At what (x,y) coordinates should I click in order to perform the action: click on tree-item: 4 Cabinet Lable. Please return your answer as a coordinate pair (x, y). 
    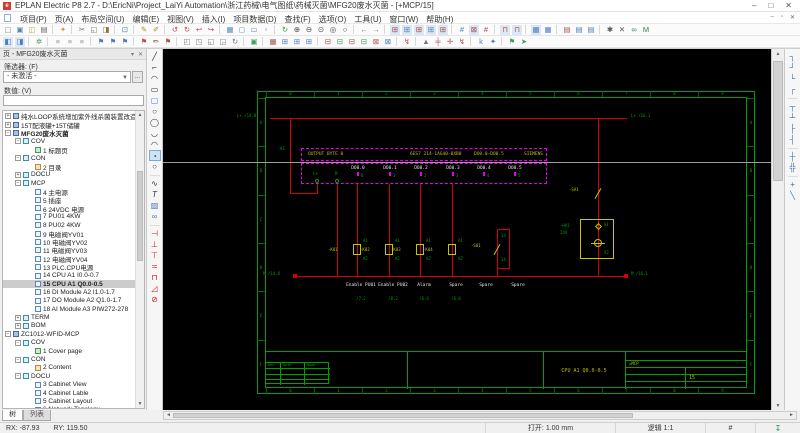
    Looking at the image, I should click on (69, 393).